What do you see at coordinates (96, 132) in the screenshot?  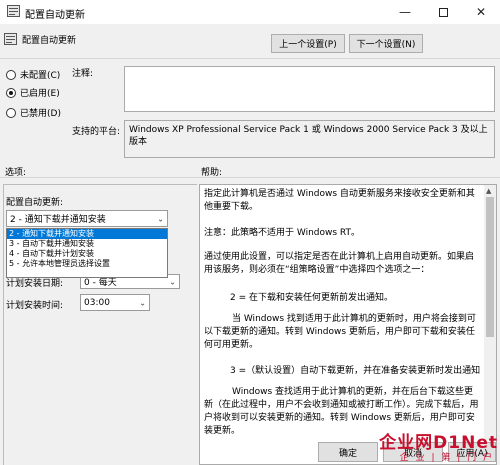 I see `platform-label: 支持的平台:` at bounding box center [96, 132].